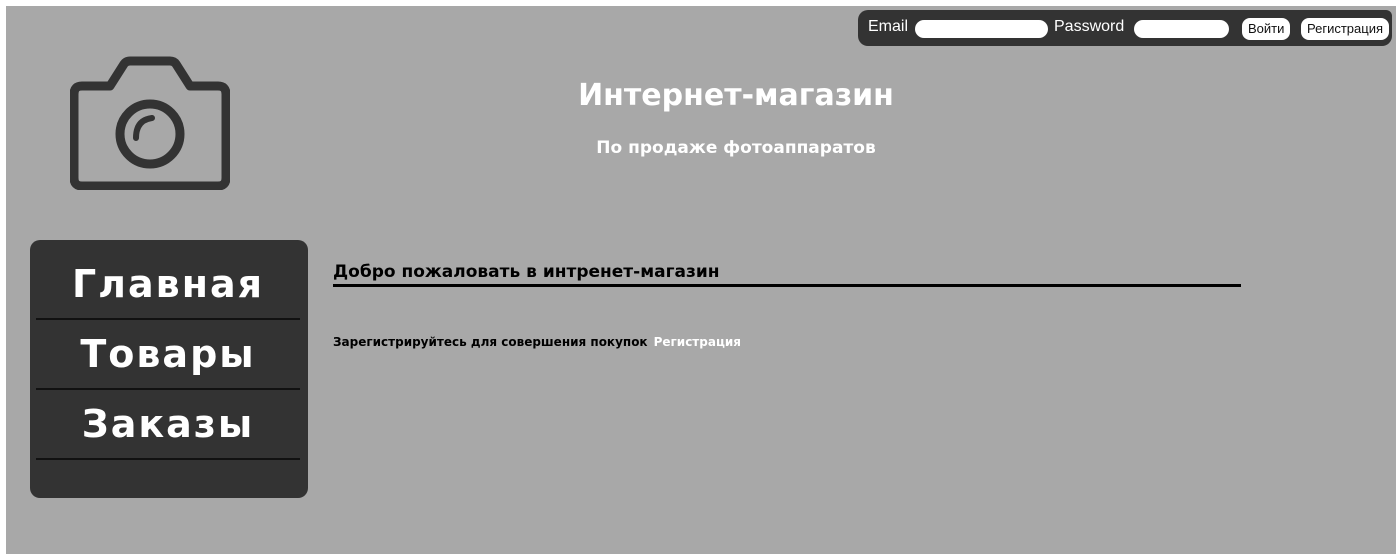 Image resolution: width=1396 pixels, height=560 pixels. Describe the element at coordinates (1266, 29) in the screenshot. I see `login-button: Войти` at that location.